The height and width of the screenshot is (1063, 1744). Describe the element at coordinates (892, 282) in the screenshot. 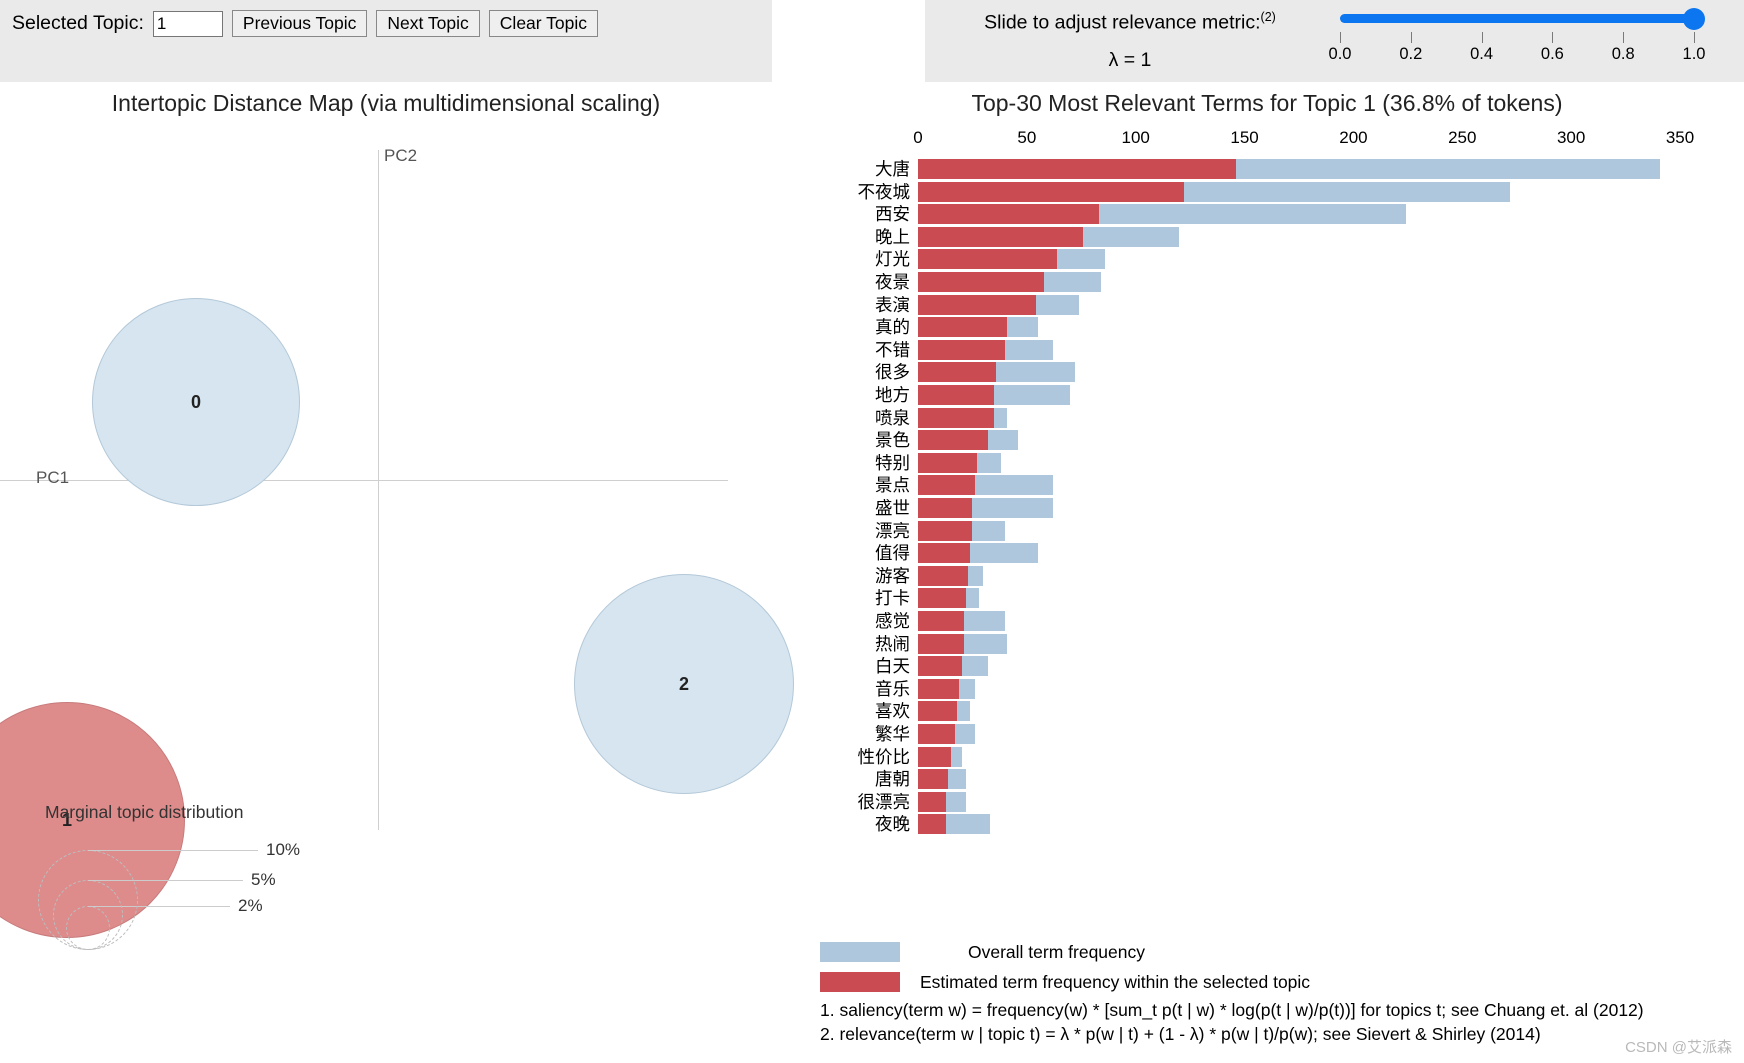

I see `barchart-term-label: 夜景` at that location.